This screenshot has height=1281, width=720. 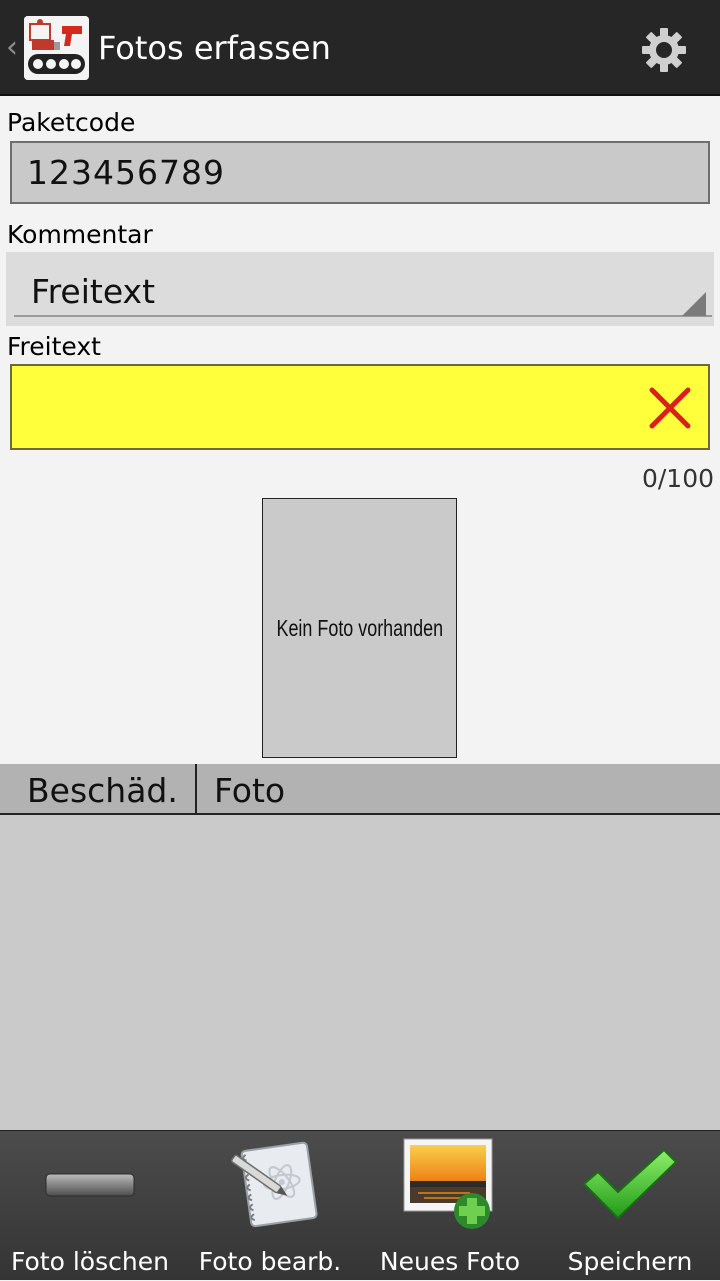 I want to click on dropdown-underline, so click(x=363, y=316).